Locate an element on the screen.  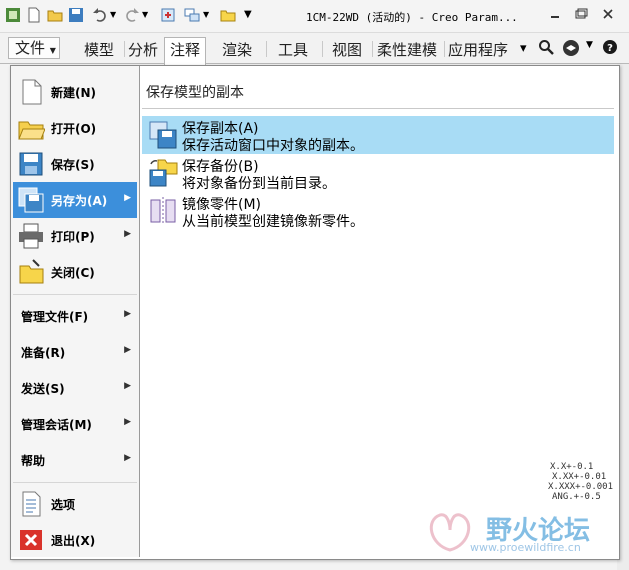
folder-icon is located at coordinates (228, 15).